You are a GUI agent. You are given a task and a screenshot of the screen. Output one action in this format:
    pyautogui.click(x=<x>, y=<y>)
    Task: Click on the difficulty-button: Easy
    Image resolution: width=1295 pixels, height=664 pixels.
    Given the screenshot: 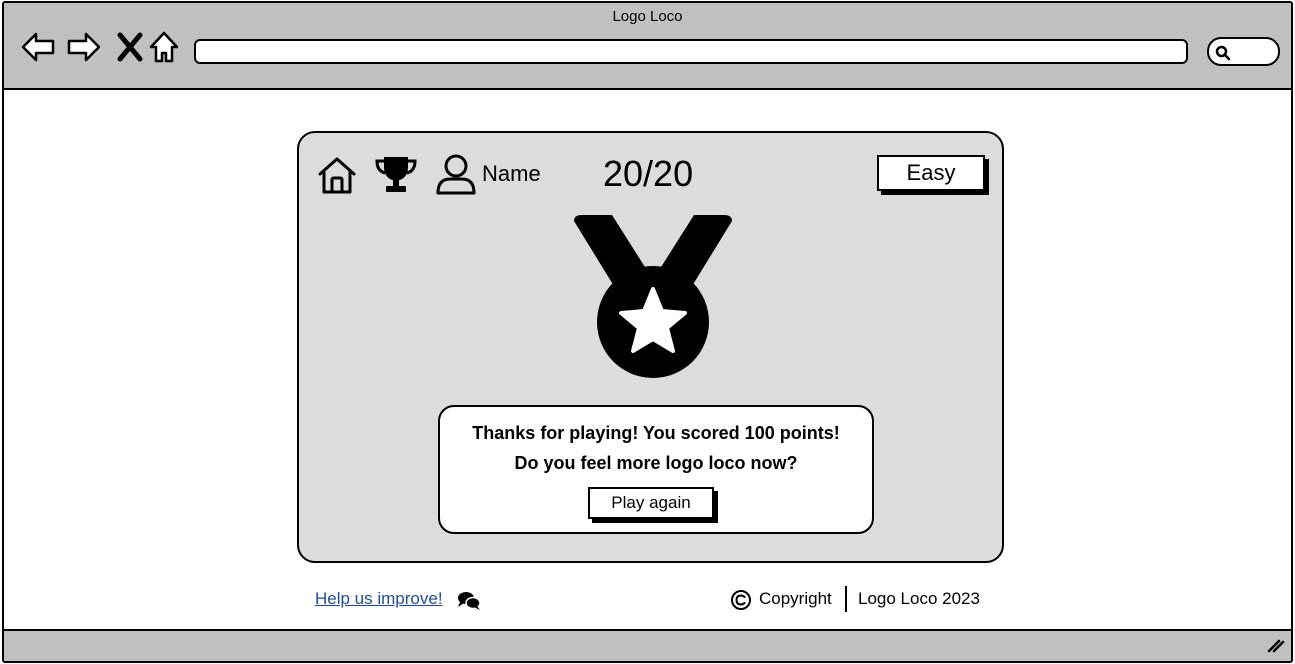 What is the action you would take?
    pyautogui.click(x=931, y=173)
    